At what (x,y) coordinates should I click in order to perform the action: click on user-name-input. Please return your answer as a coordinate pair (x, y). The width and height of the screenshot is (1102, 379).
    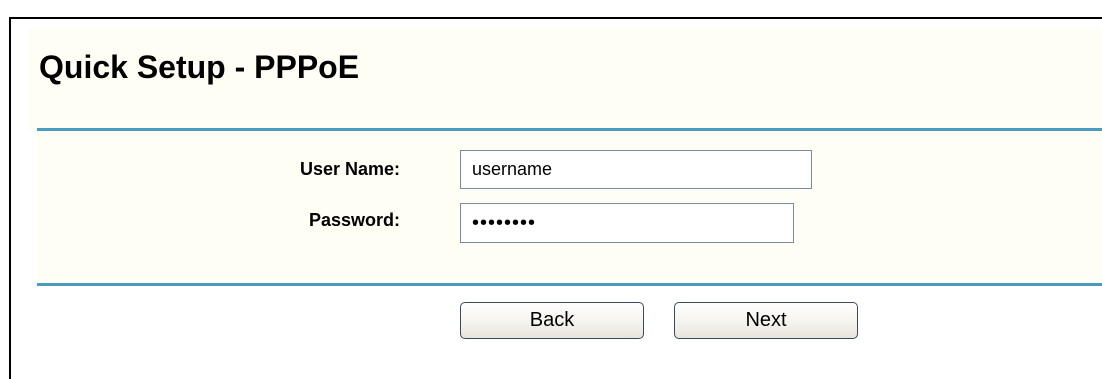
    Looking at the image, I should click on (636, 169).